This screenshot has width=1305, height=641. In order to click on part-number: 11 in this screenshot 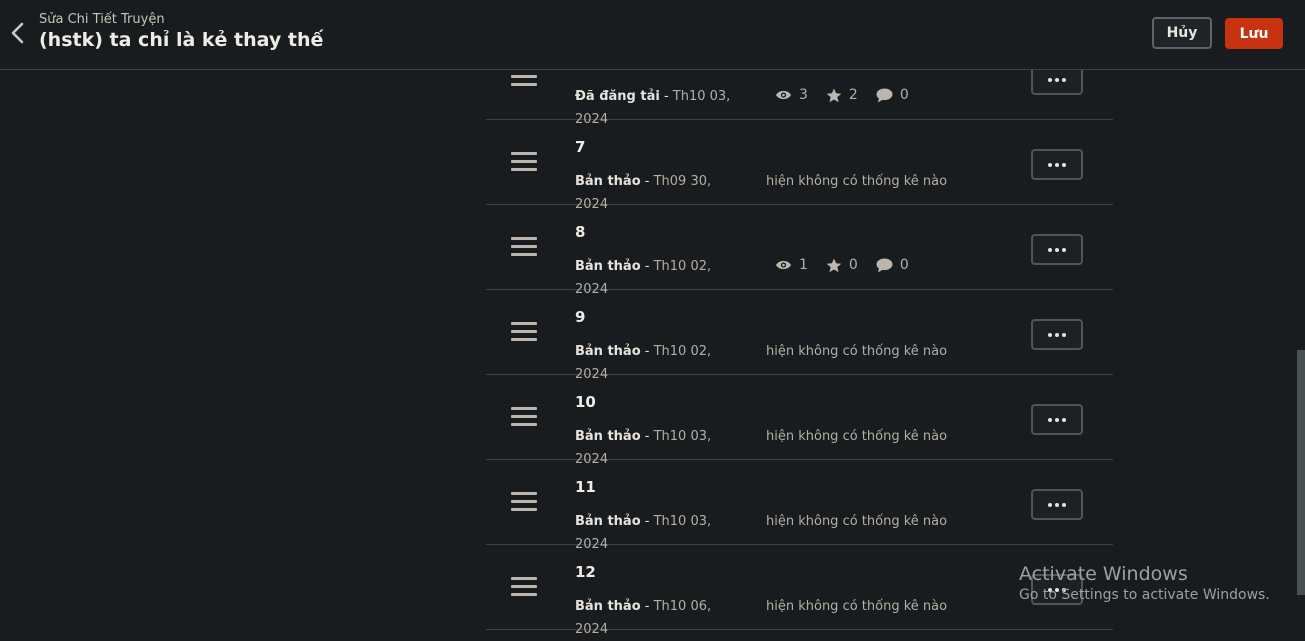, I will do `click(585, 487)`.